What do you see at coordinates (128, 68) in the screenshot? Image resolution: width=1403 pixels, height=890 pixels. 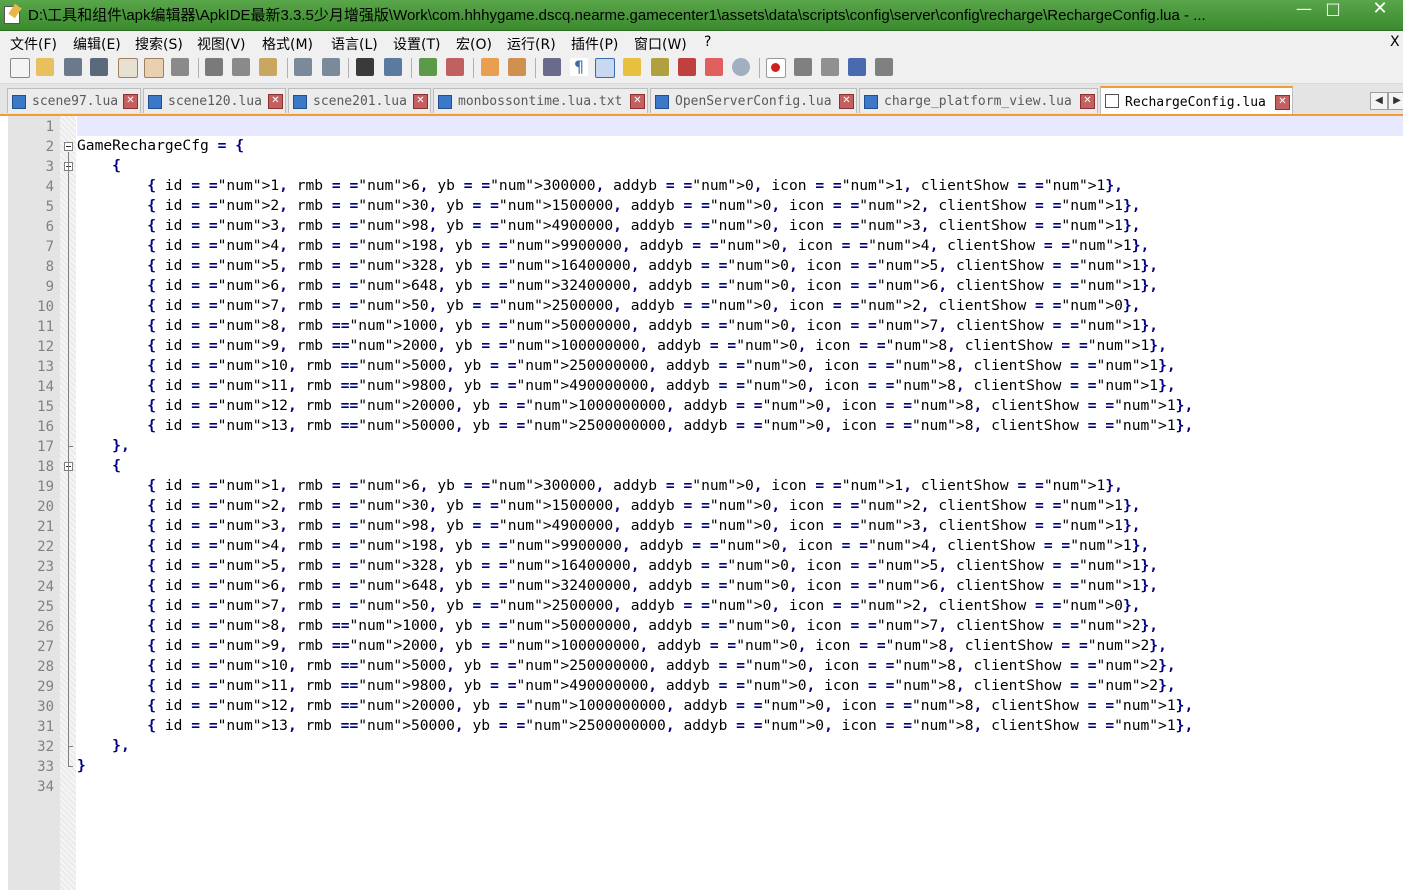 I see `close-file-icon` at bounding box center [128, 68].